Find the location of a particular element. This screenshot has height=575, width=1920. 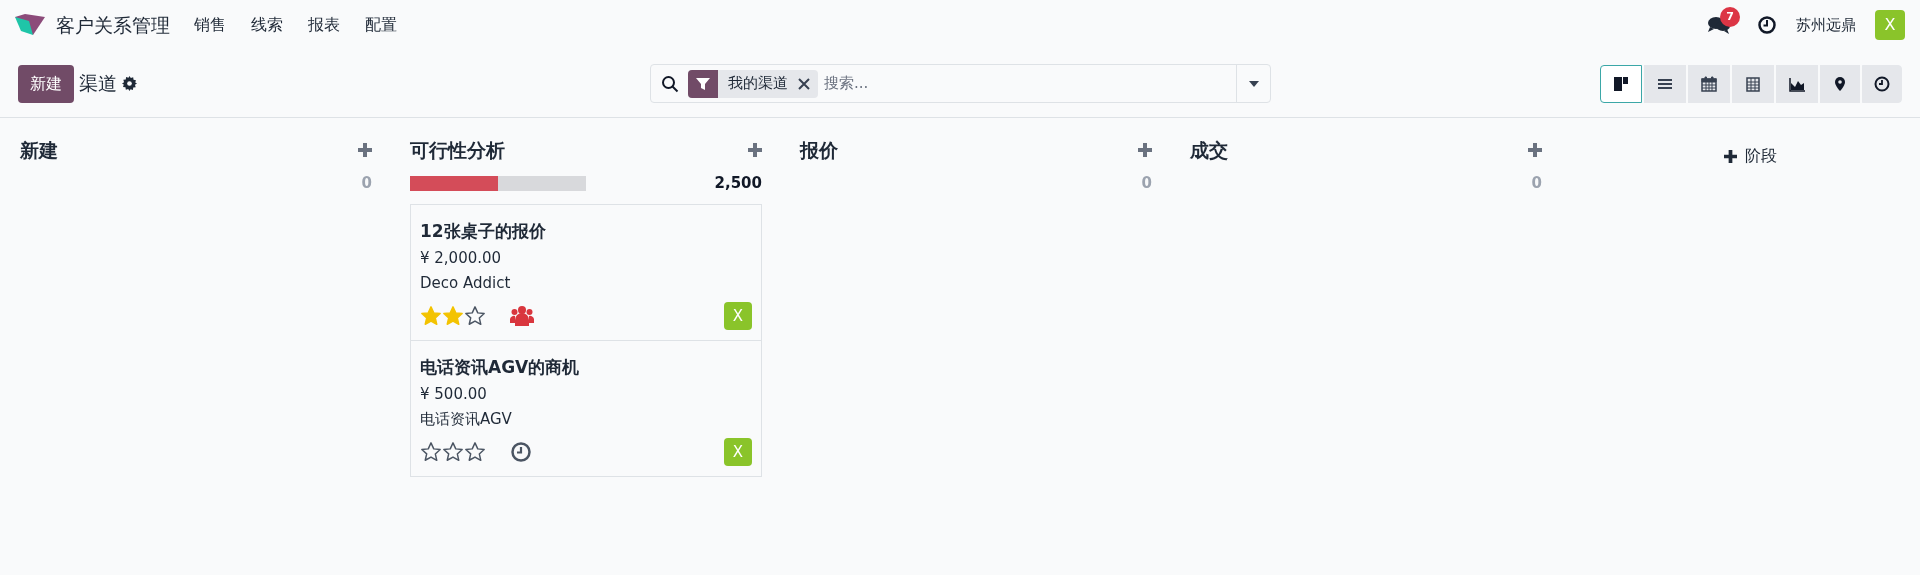

app-title: 客户关系管理 is located at coordinates (113, 25).